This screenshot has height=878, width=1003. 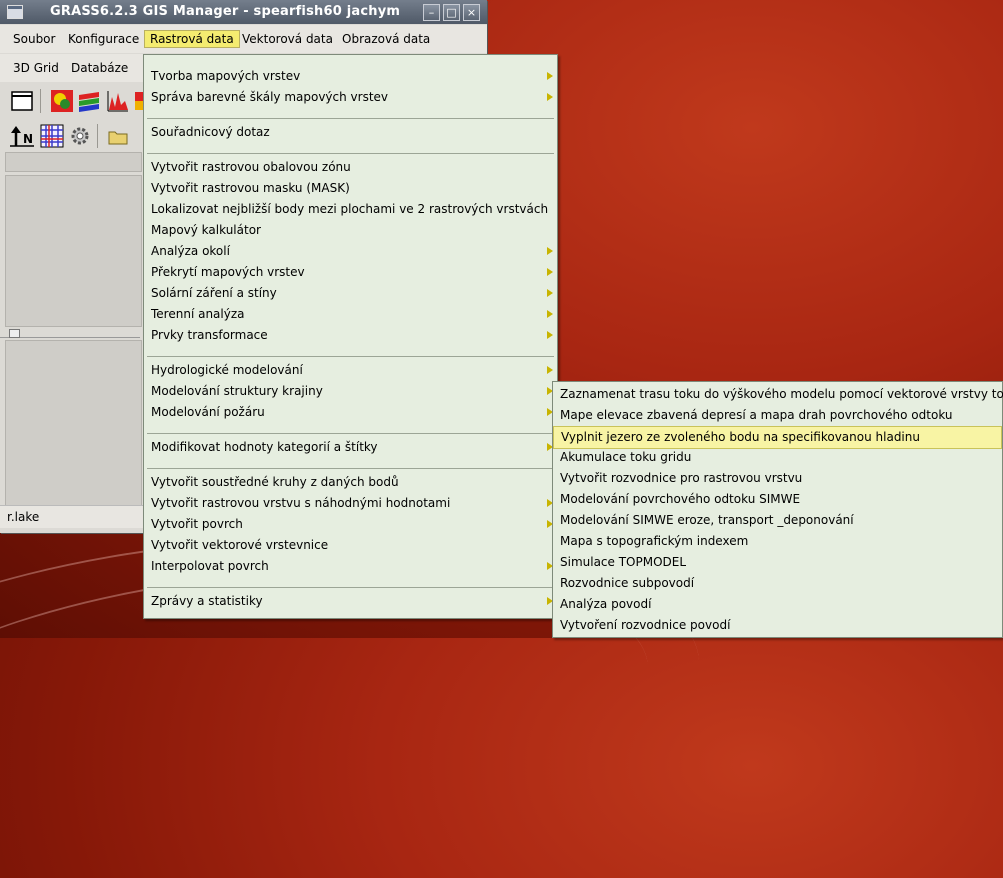 What do you see at coordinates (645, 625) in the screenshot?
I see `submenu-item-label: Vytvoření rozvodnice povodí` at bounding box center [645, 625].